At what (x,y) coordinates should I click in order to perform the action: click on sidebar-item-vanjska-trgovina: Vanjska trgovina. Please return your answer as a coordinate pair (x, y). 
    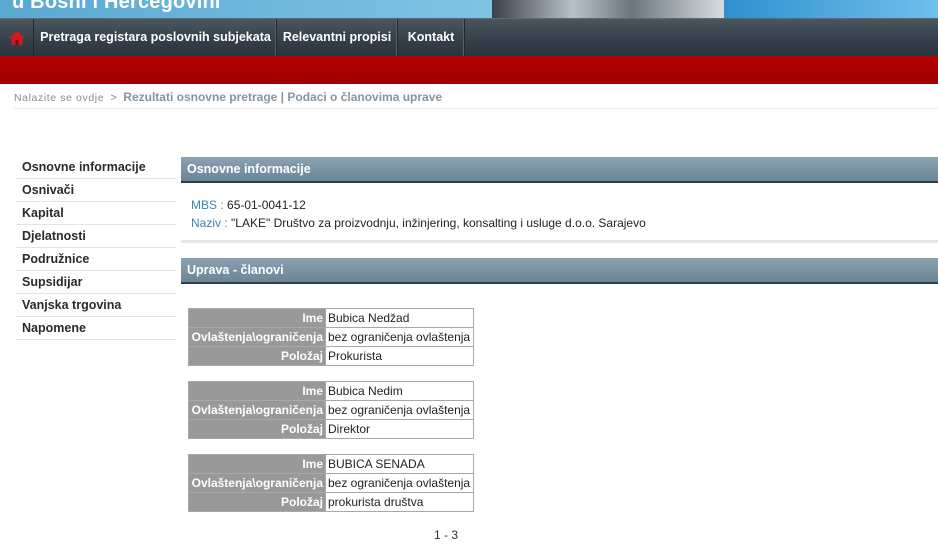
    Looking at the image, I should click on (96, 305).